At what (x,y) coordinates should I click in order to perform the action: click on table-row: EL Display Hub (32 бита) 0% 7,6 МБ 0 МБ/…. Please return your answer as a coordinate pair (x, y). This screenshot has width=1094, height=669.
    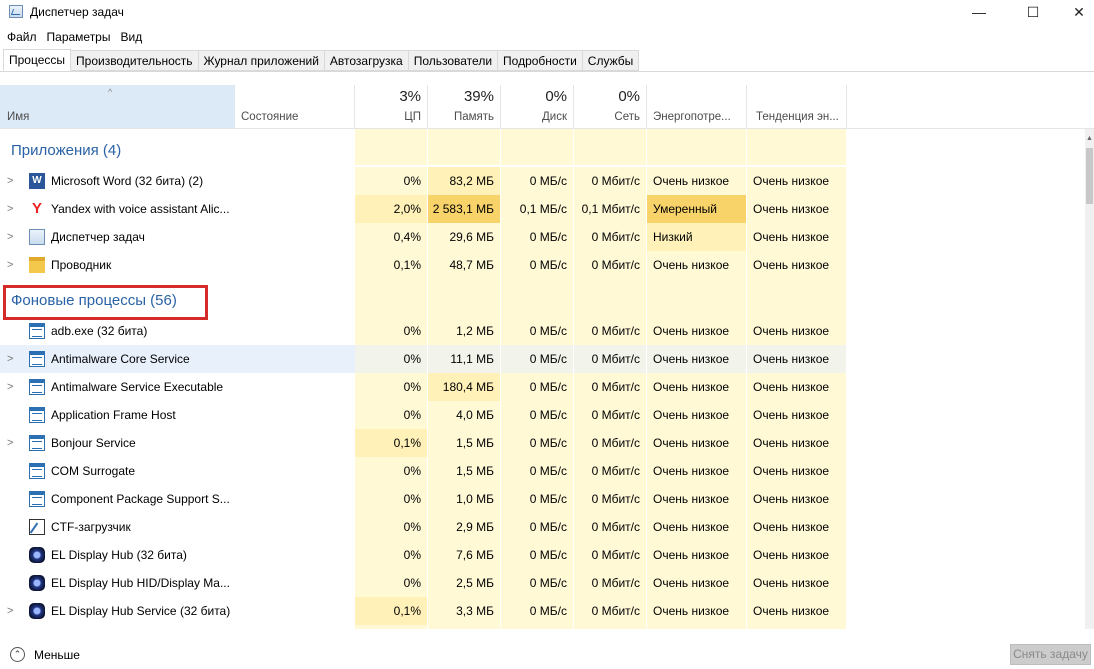
    Looking at the image, I should click on (547, 555).